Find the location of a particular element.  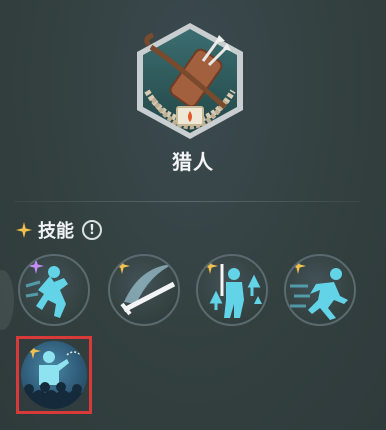

skills-label: 技能 is located at coordinates (56, 231).